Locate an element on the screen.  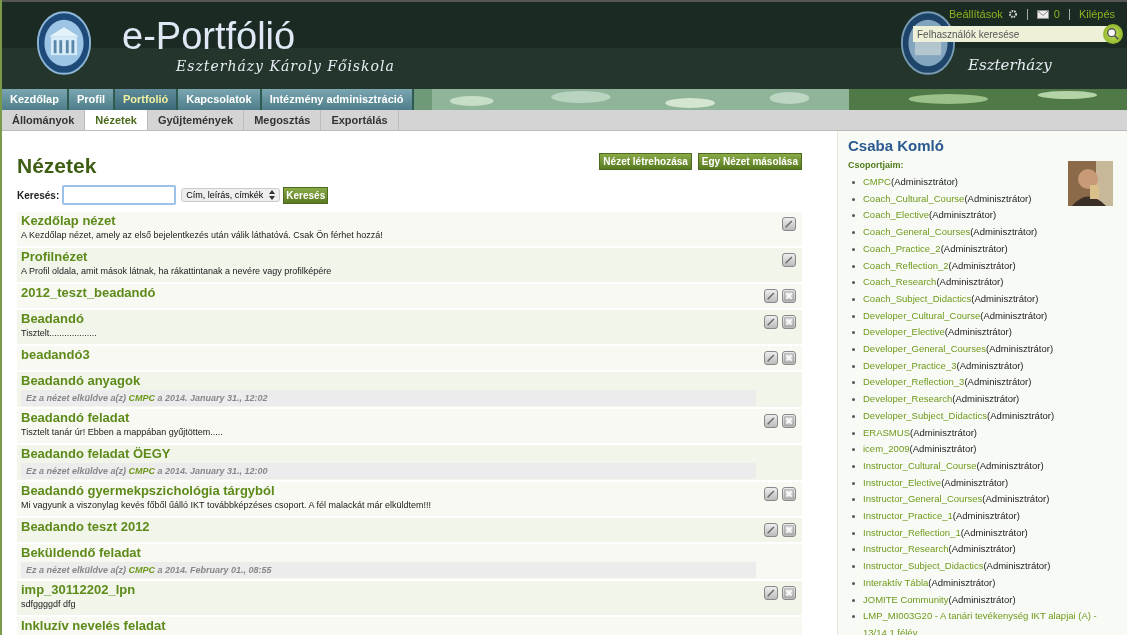
action-button: Egy Nézet másolása is located at coordinates (749, 161).